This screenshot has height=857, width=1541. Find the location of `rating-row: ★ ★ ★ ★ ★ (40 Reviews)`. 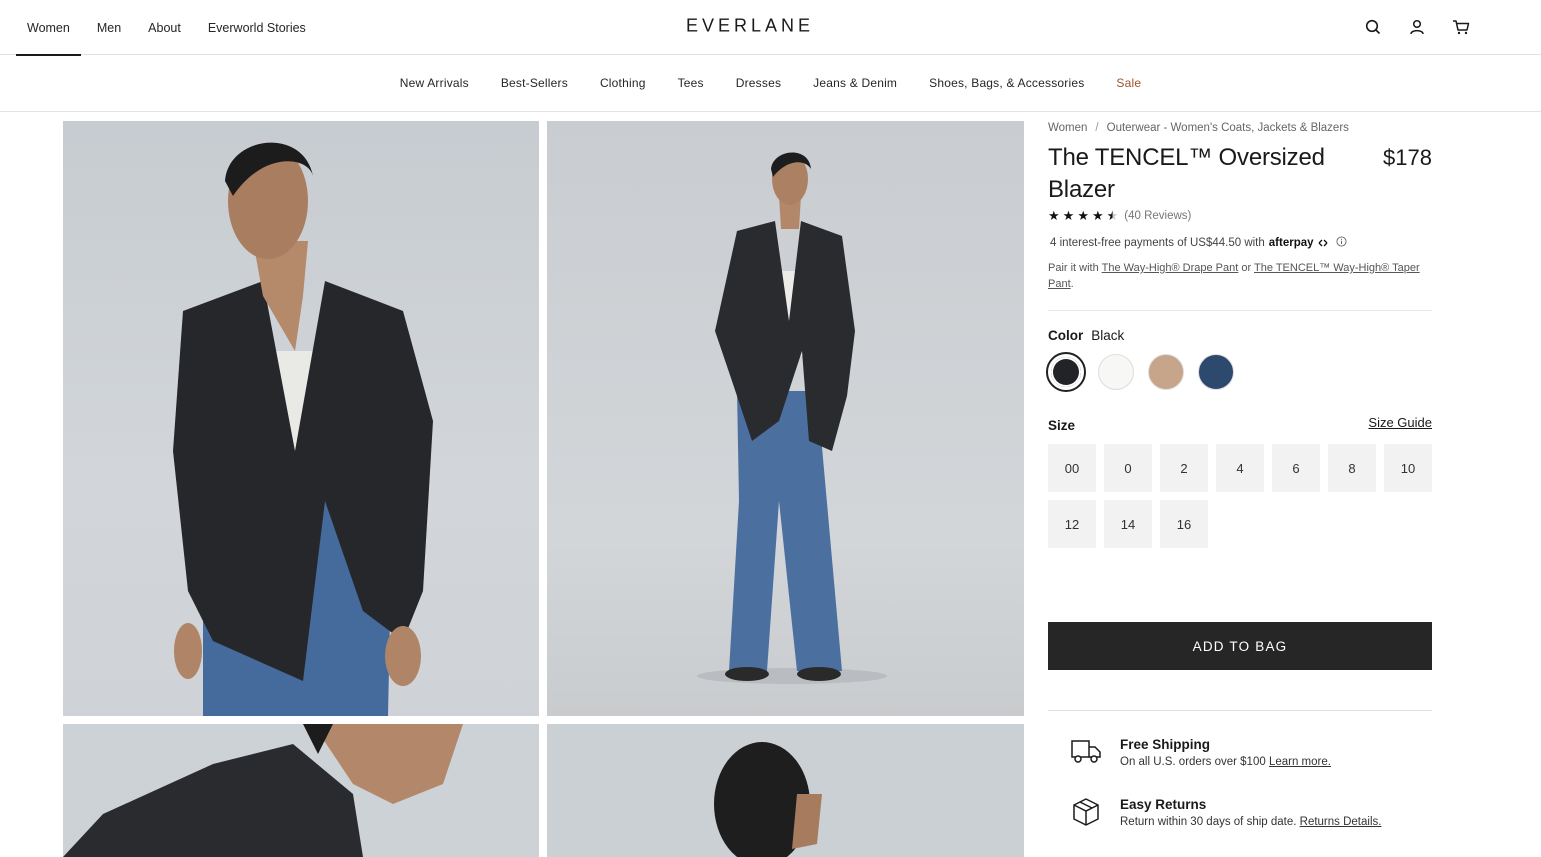

rating-row: ★ ★ ★ ★ ★ (40 Reviews) is located at coordinates (1240, 215).